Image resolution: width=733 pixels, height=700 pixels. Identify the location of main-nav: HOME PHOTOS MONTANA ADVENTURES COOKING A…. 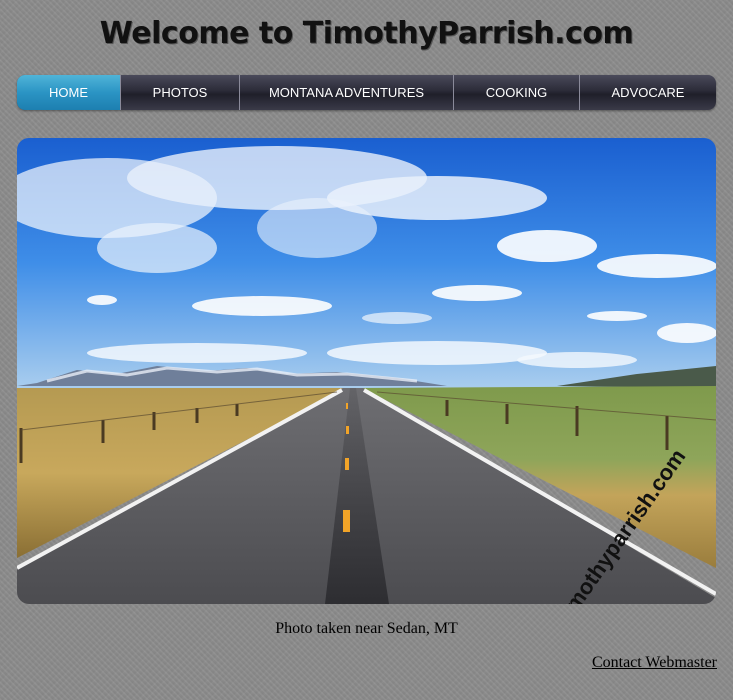
(366, 92).